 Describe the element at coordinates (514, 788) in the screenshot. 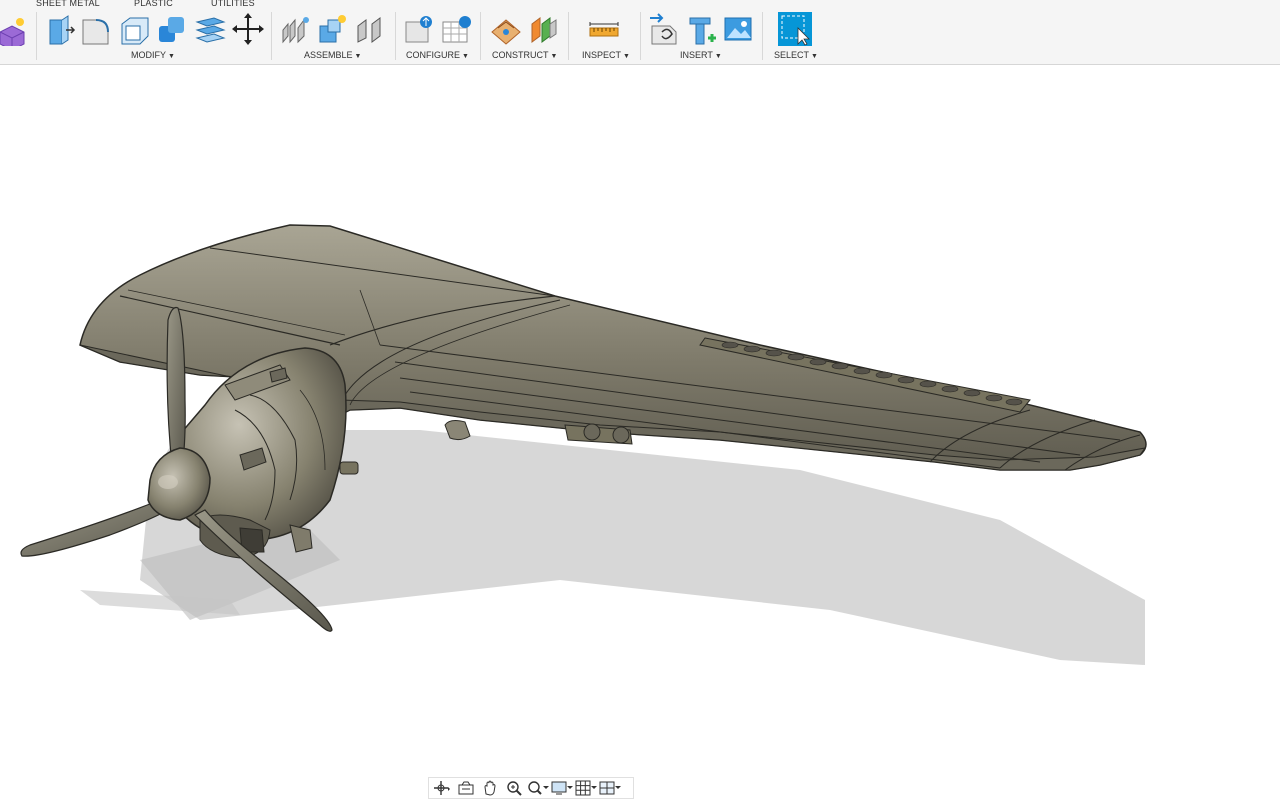

I see `zoom-icon` at that location.